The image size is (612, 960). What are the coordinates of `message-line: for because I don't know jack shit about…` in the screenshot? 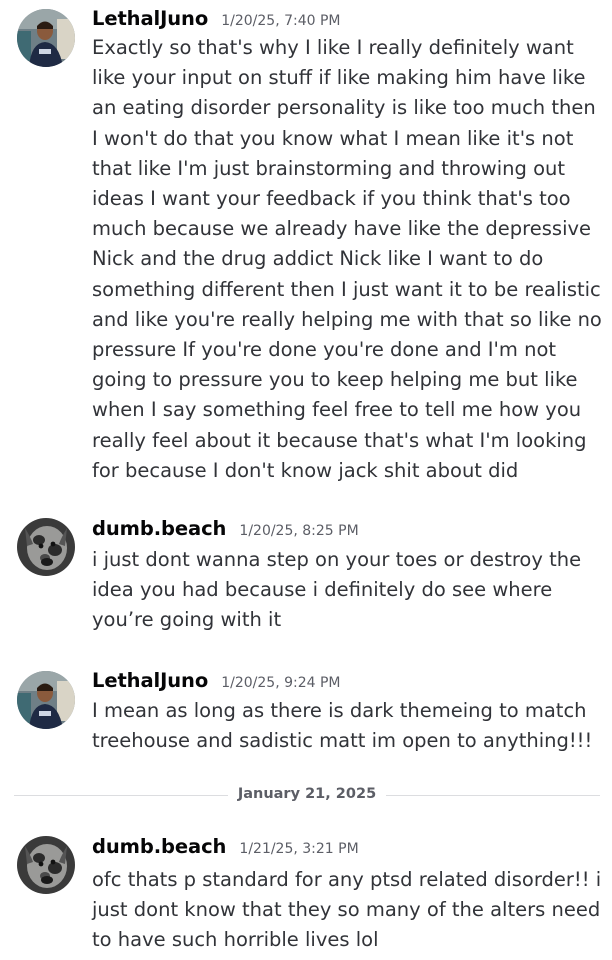 It's located at (305, 470).